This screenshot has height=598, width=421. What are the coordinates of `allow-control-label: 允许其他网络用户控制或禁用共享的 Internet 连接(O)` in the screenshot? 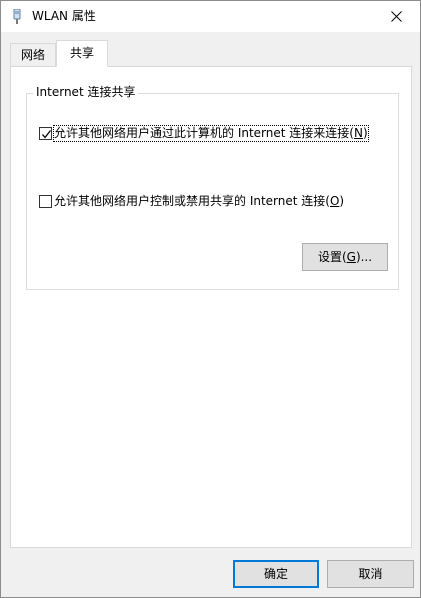 It's located at (199, 201).